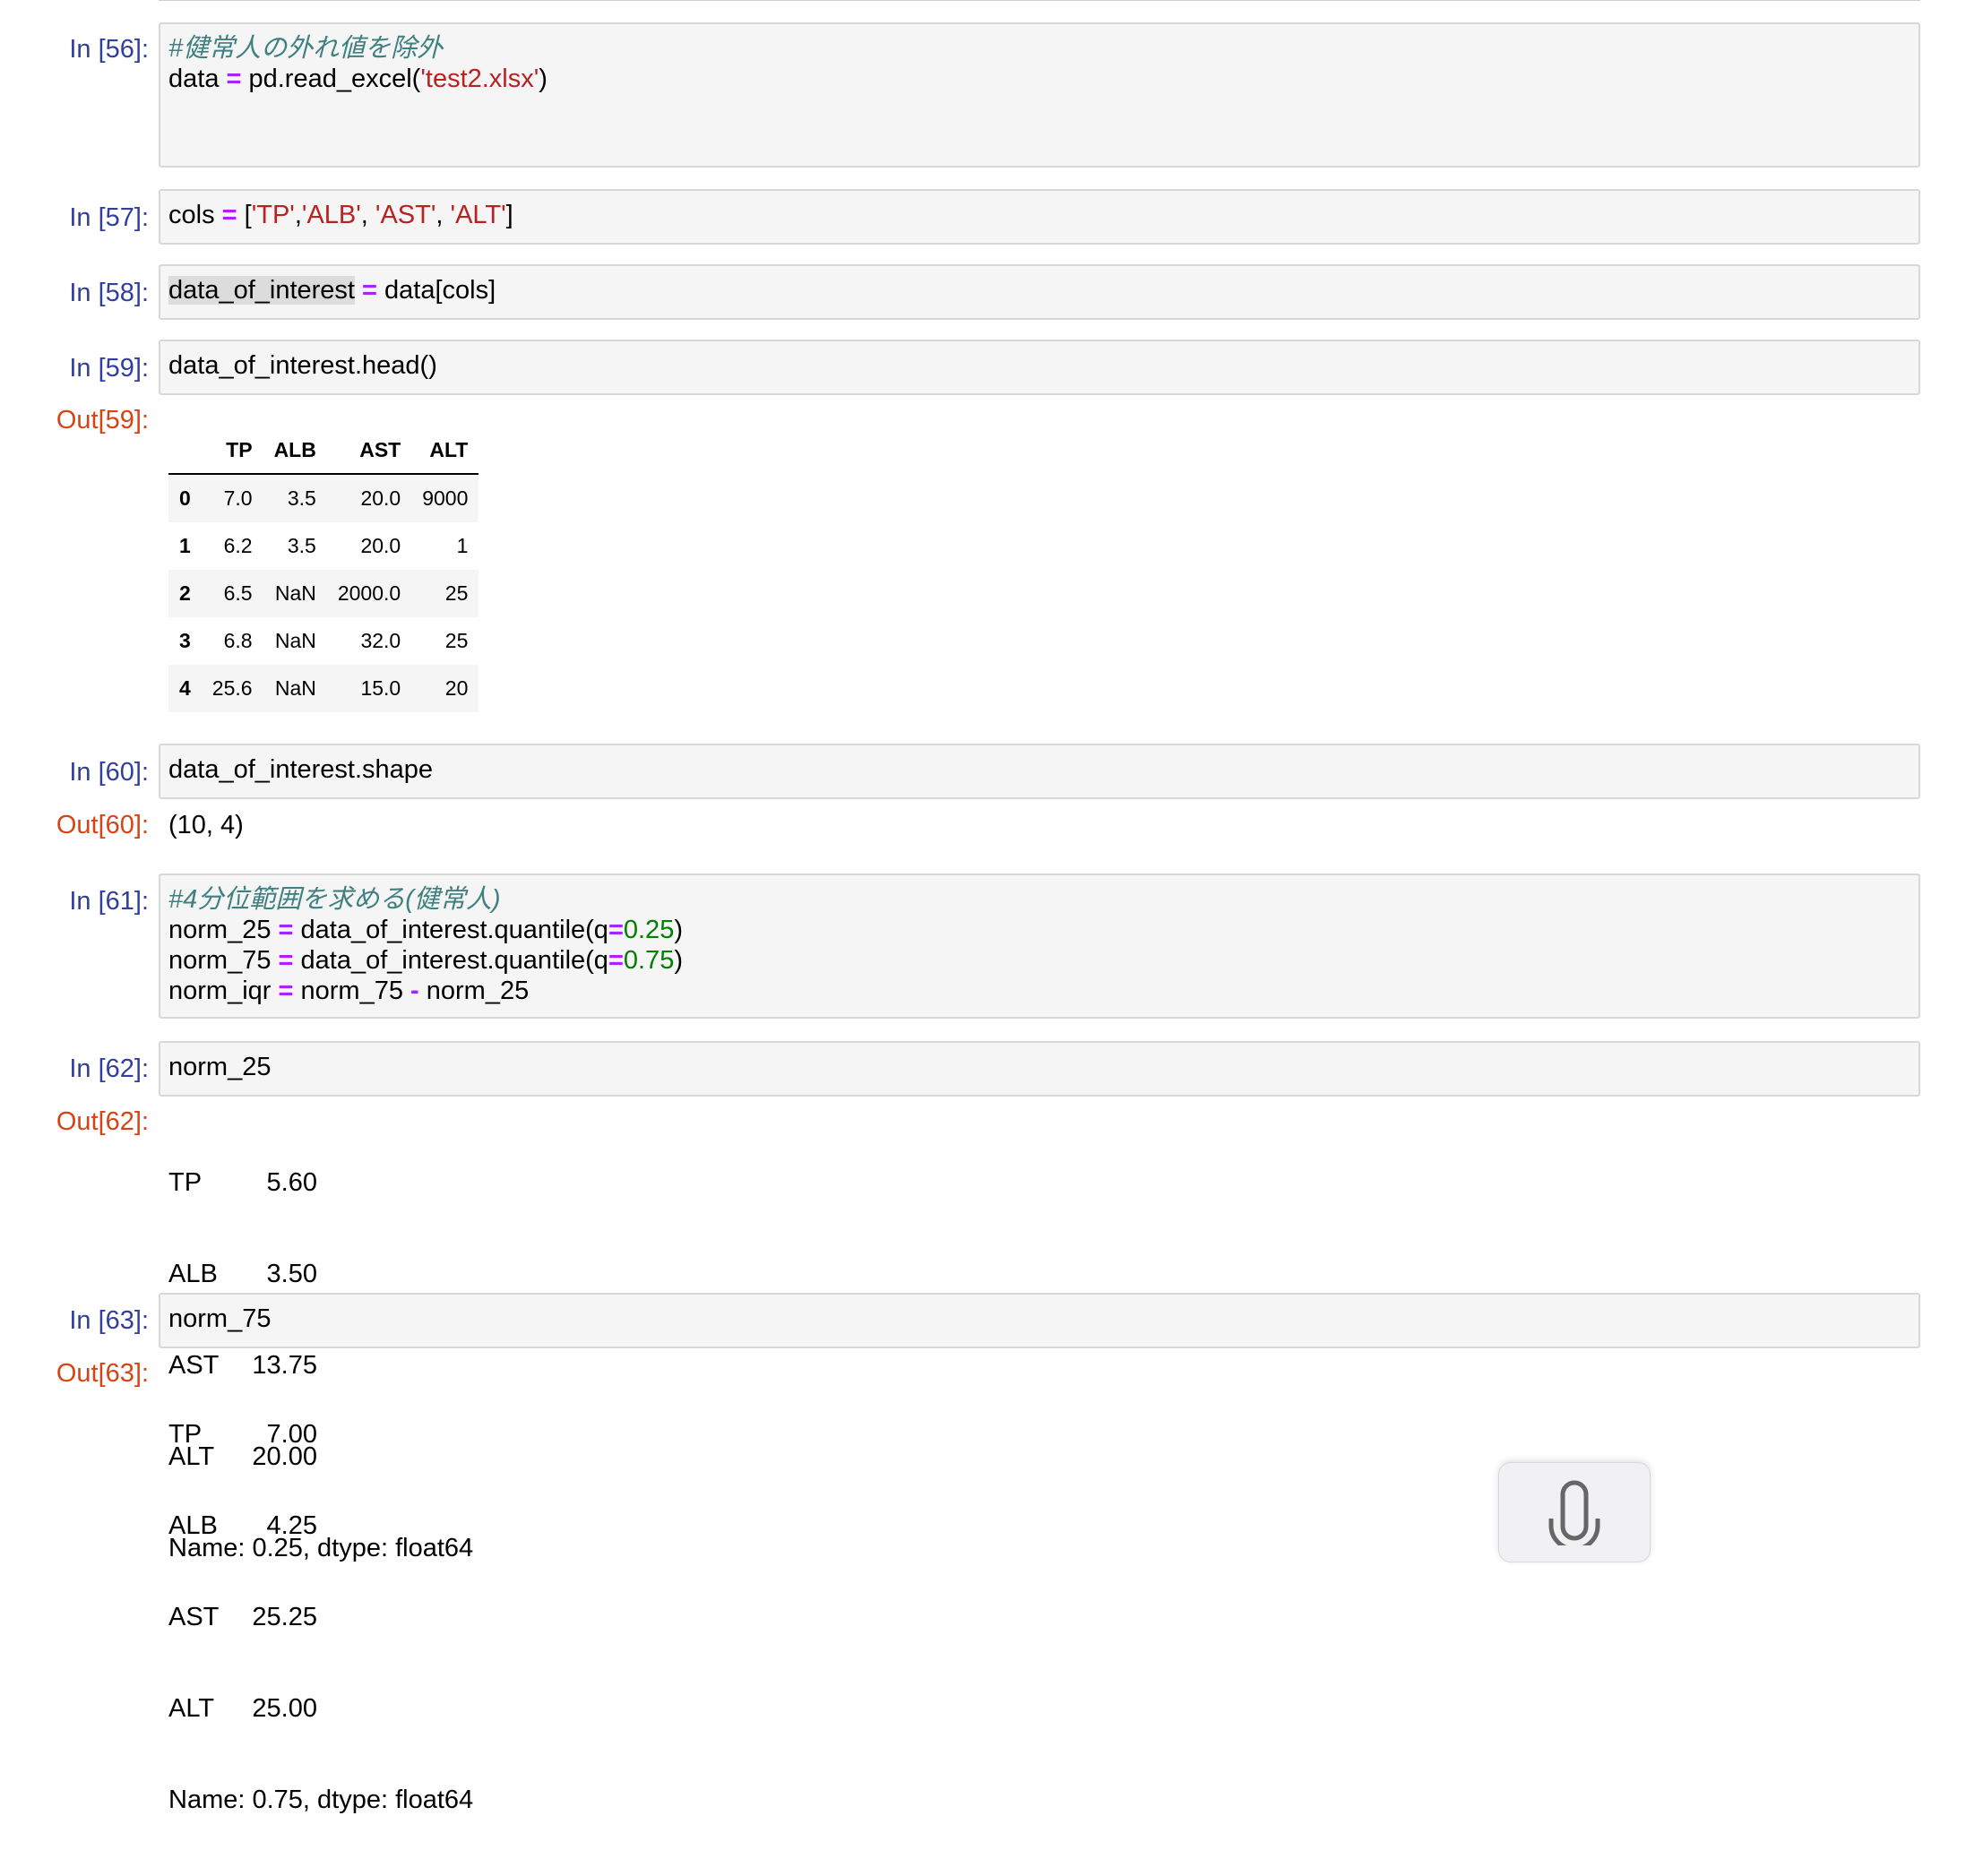 The image size is (1966, 1876). Describe the element at coordinates (109, 368) in the screenshot. I see `input-prompt: In [59]:` at that location.